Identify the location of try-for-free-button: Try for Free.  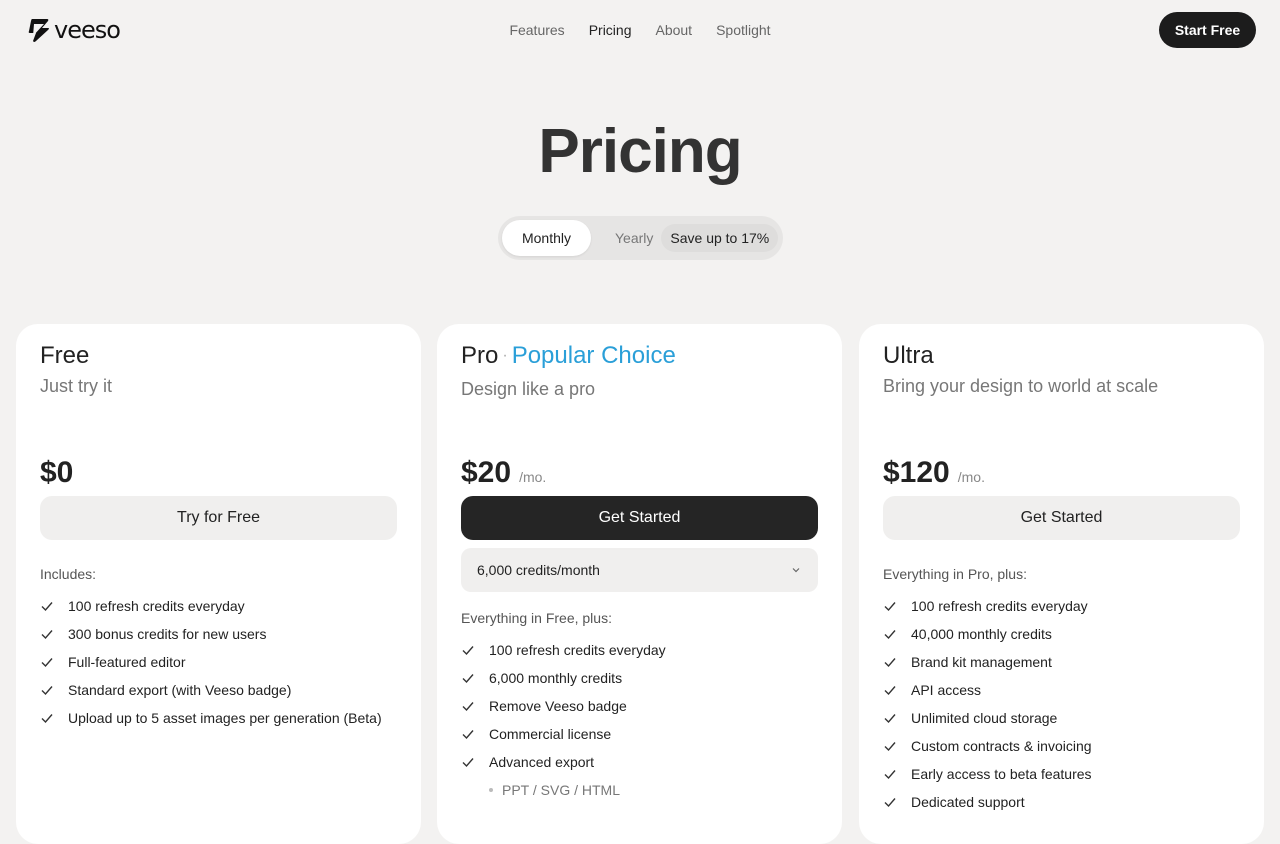
(218, 518).